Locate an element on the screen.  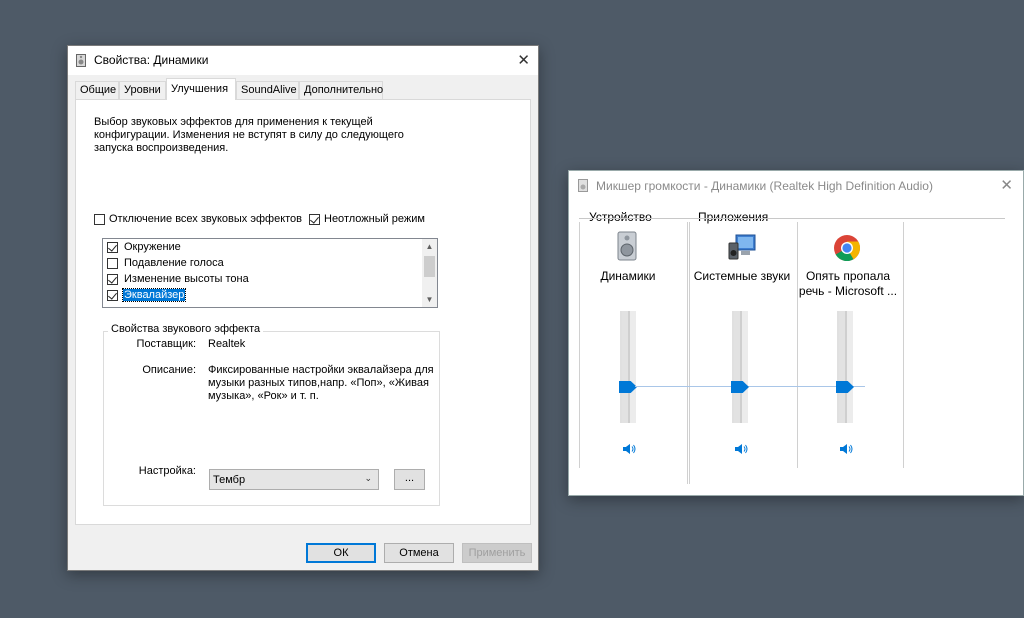
device-section-label: Устройство is located at coordinates (620, 217).